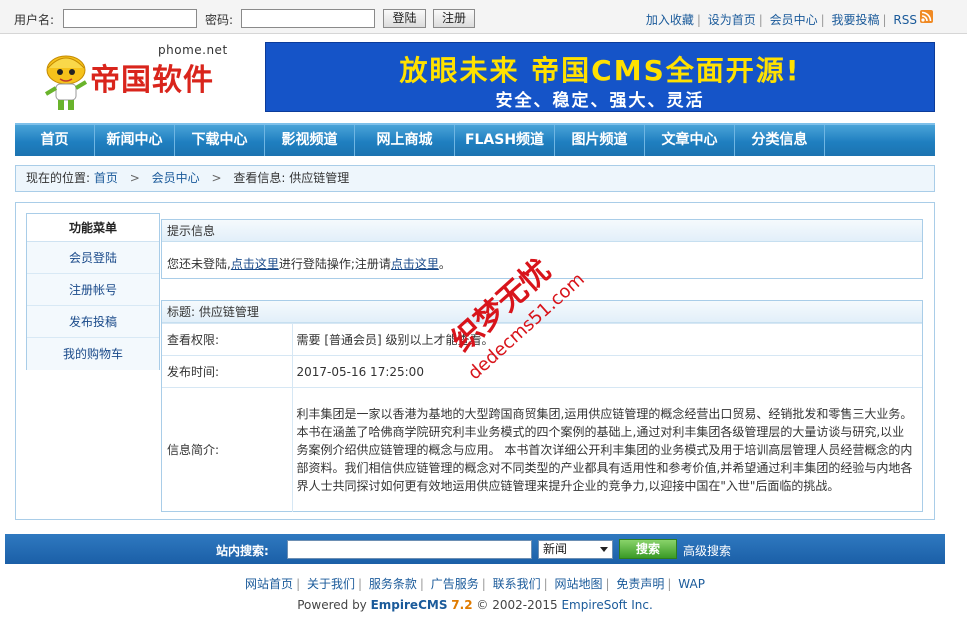  What do you see at coordinates (905, 20) in the screenshot?
I see `rss-link: RSS` at bounding box center [905, 20].